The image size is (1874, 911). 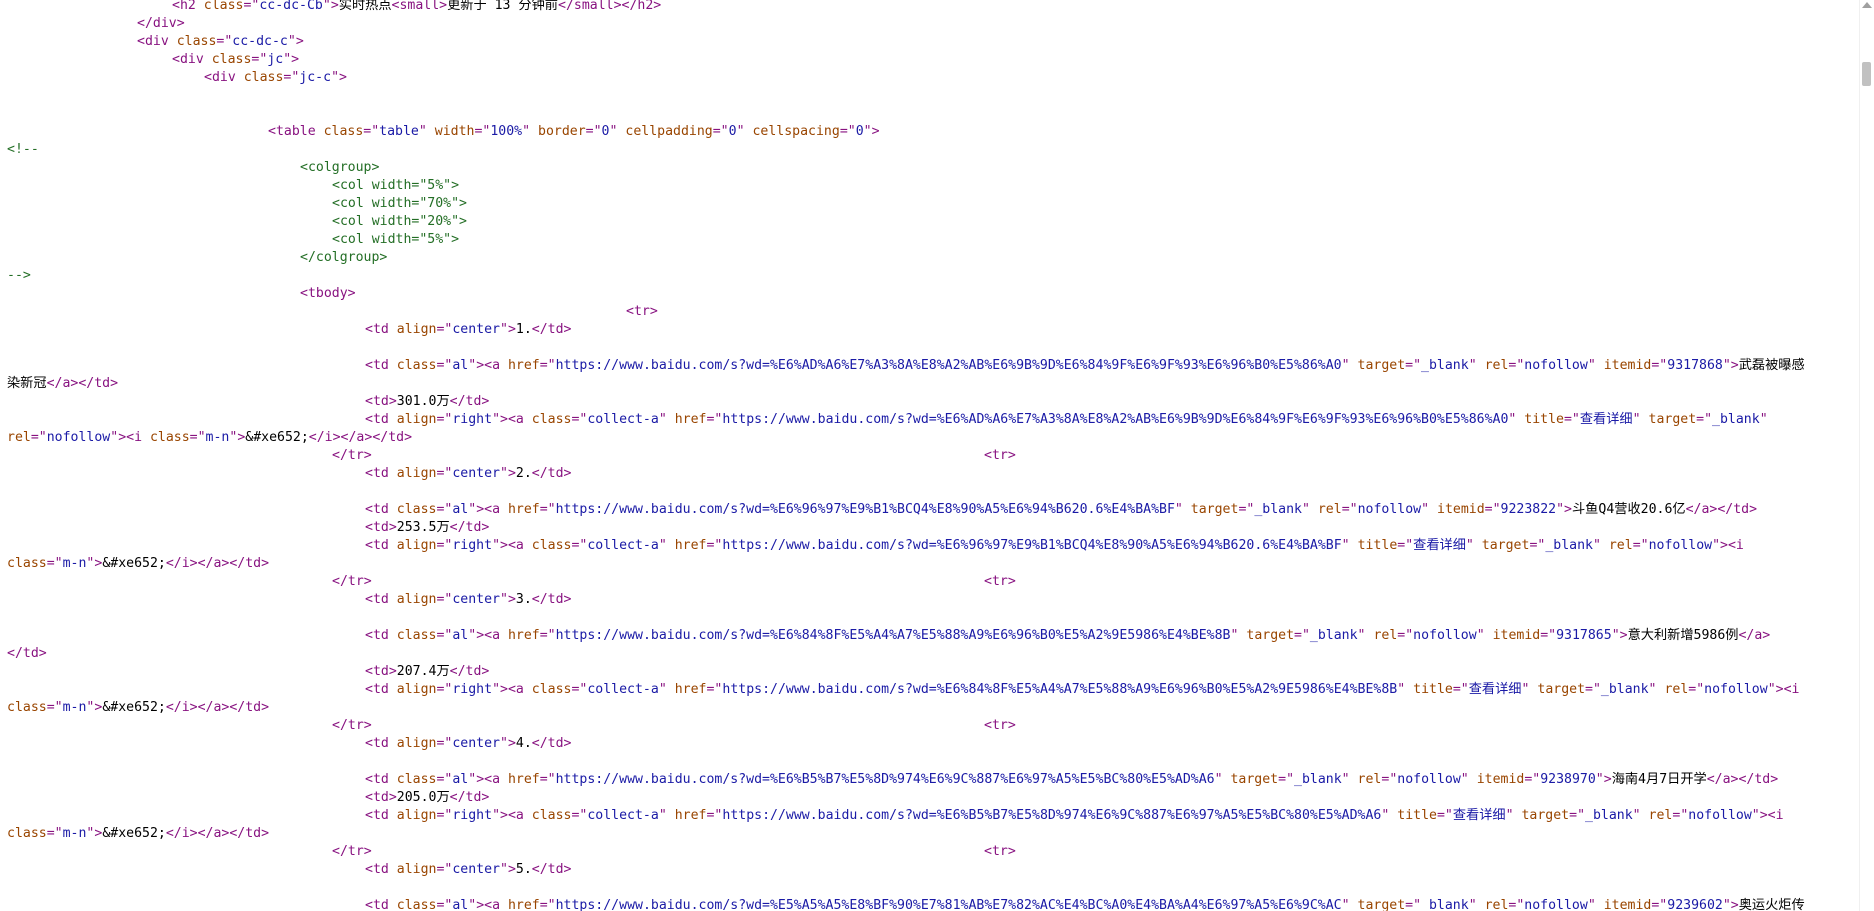 What do you see at coordinates (523, 599) in the screenshot?
I see `source-token: 3.` at bounding box center [523, 599].